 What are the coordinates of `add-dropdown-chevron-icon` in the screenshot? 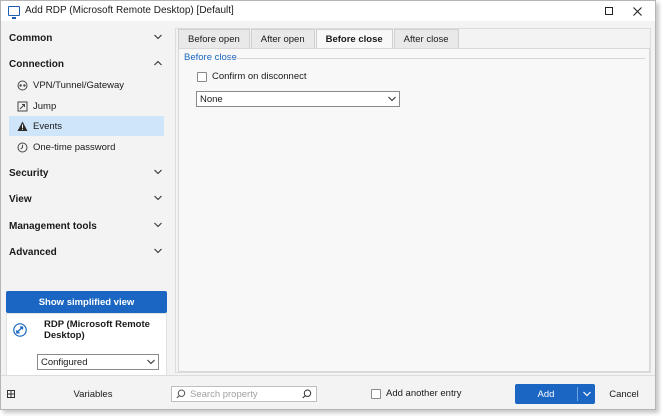 It's located at (586, 394).